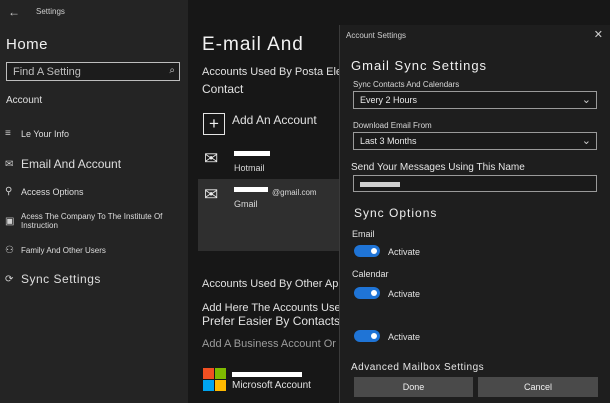 This screenshot has height=403, width=610. What do you see at coordinates (438, 167) in the screenshot?
I see `send-name-label: Send Your Messages Using This Name` at bounding box center [438, 167].